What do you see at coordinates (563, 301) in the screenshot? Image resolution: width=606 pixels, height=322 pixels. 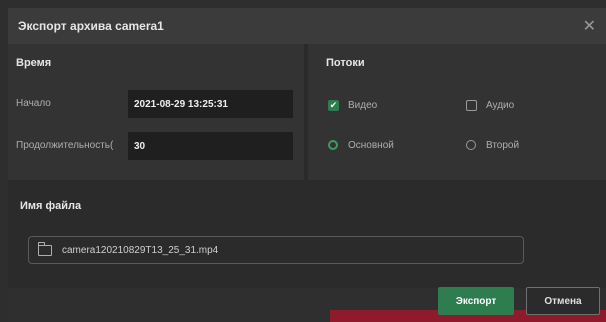 I see `cancel-button: Отмена` at bounding box center [563, 301].